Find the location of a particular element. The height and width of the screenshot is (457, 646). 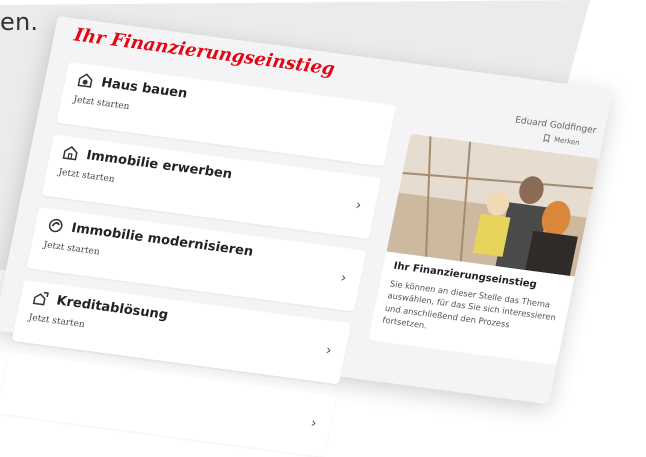

card-title: Haus bauen is located at coordinates (144, 88).